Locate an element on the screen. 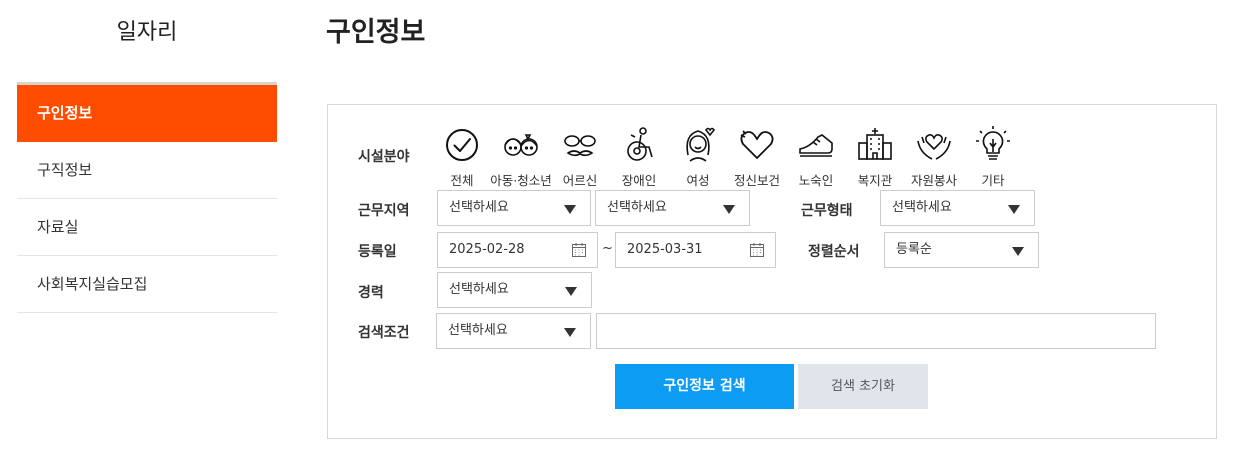 The image size is (1246, 454). category-label: 노숙인 is located at coordinates (816, 180).